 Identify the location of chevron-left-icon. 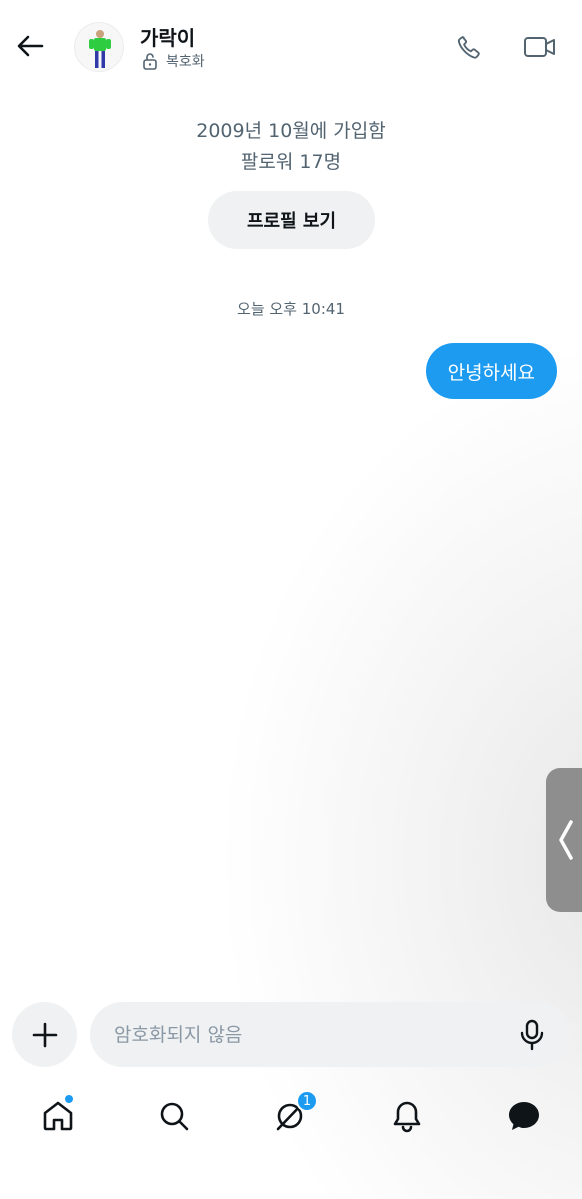
(566, 840).